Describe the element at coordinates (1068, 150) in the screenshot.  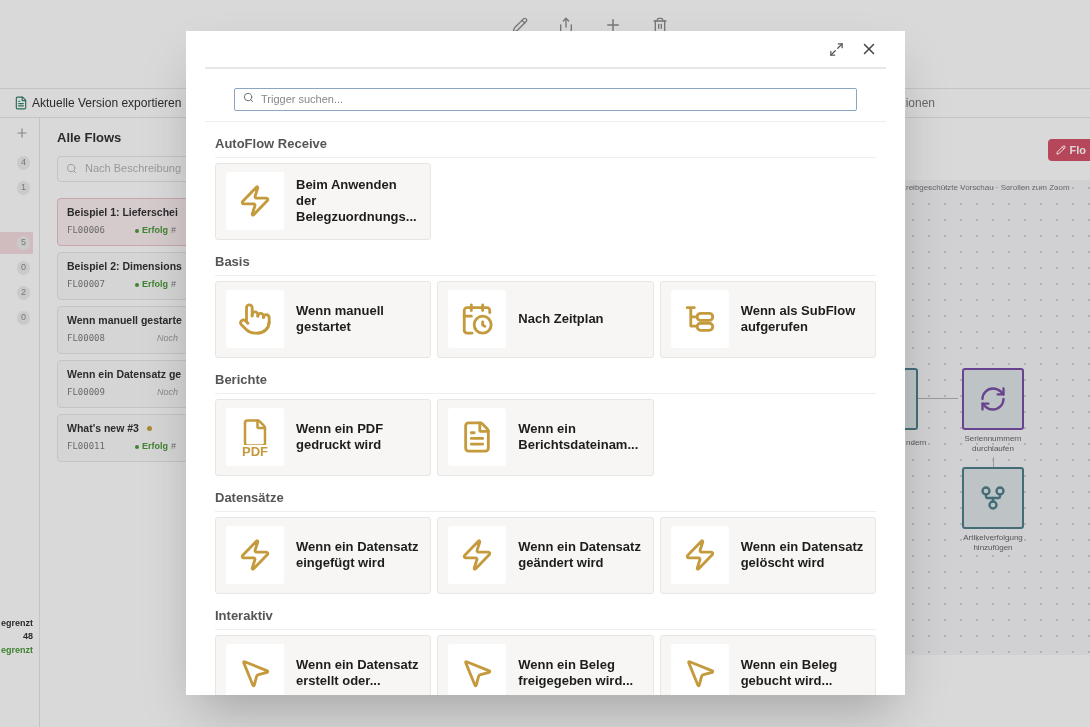
I see `edit-flow-button: Flo` at that location.